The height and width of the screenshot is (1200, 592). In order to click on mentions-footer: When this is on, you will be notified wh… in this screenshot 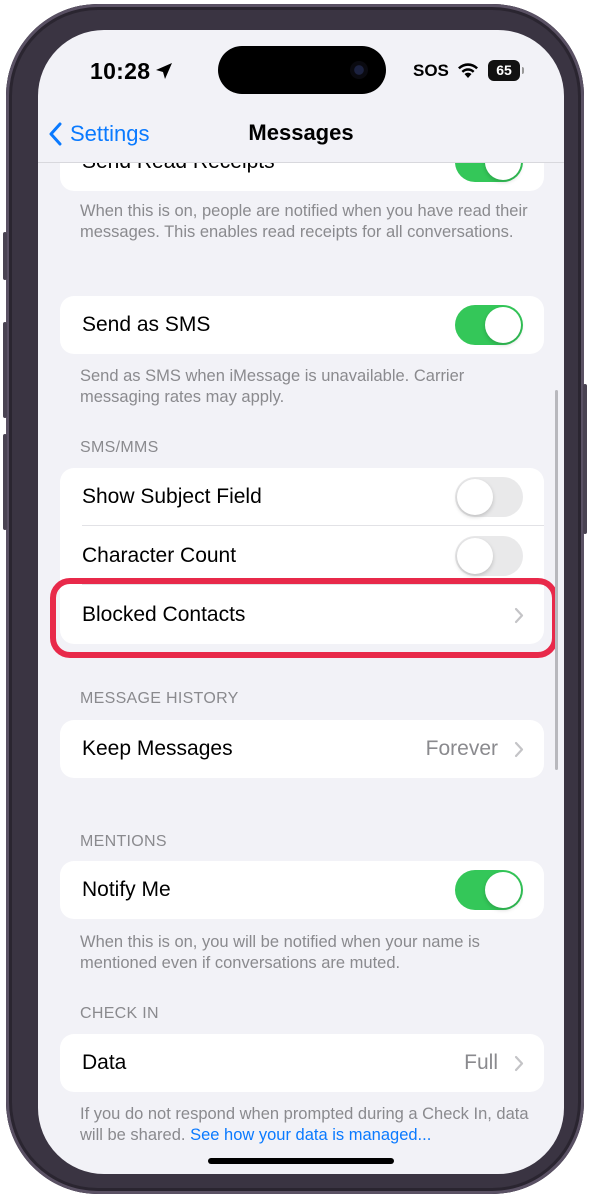, I will do `click(280, 952)`.